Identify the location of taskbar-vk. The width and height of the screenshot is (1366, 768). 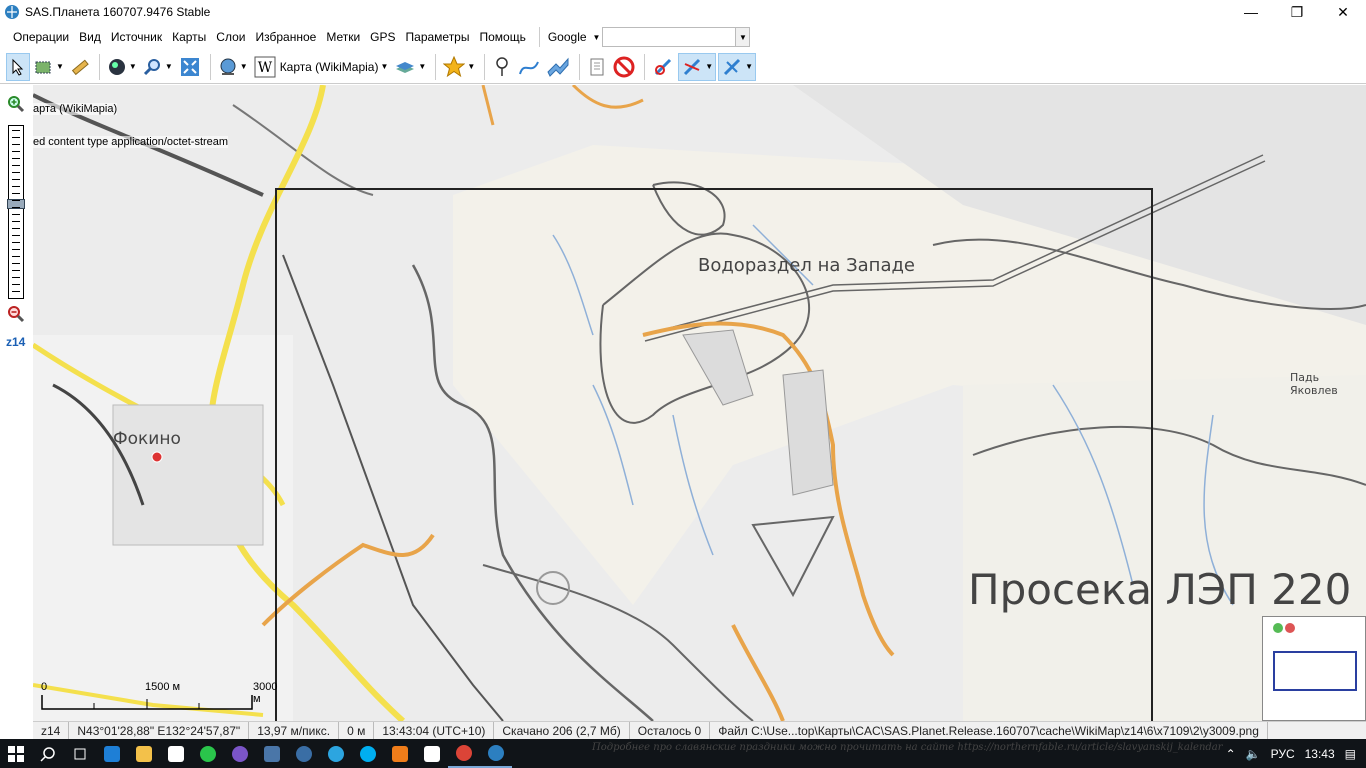
(272, 753).